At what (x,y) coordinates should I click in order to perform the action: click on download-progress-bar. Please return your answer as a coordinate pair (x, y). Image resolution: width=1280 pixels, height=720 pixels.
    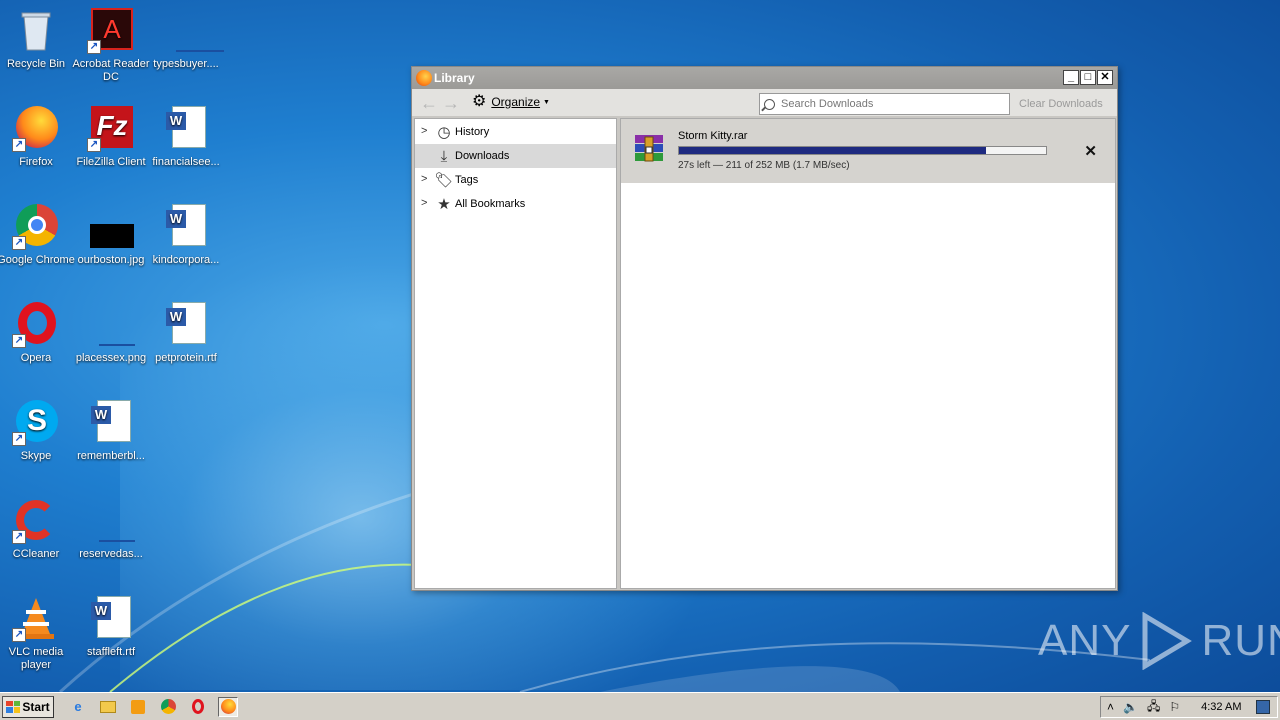
    Looking at the image, I should click on (862, 150).